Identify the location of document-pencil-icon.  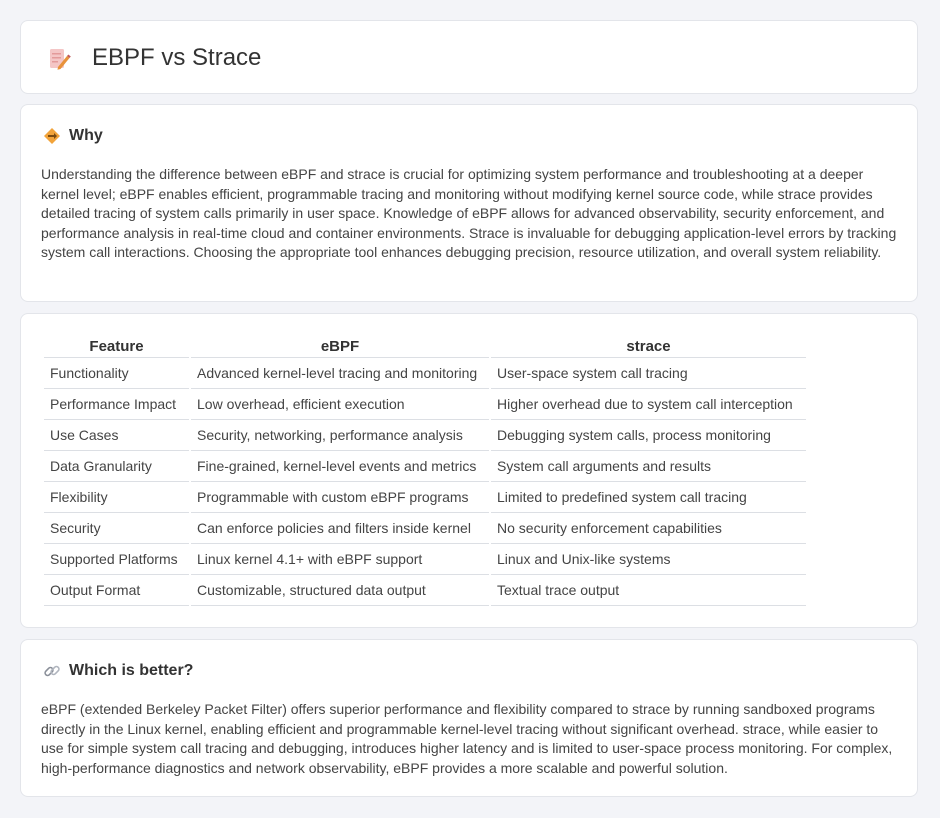
(60, 59).